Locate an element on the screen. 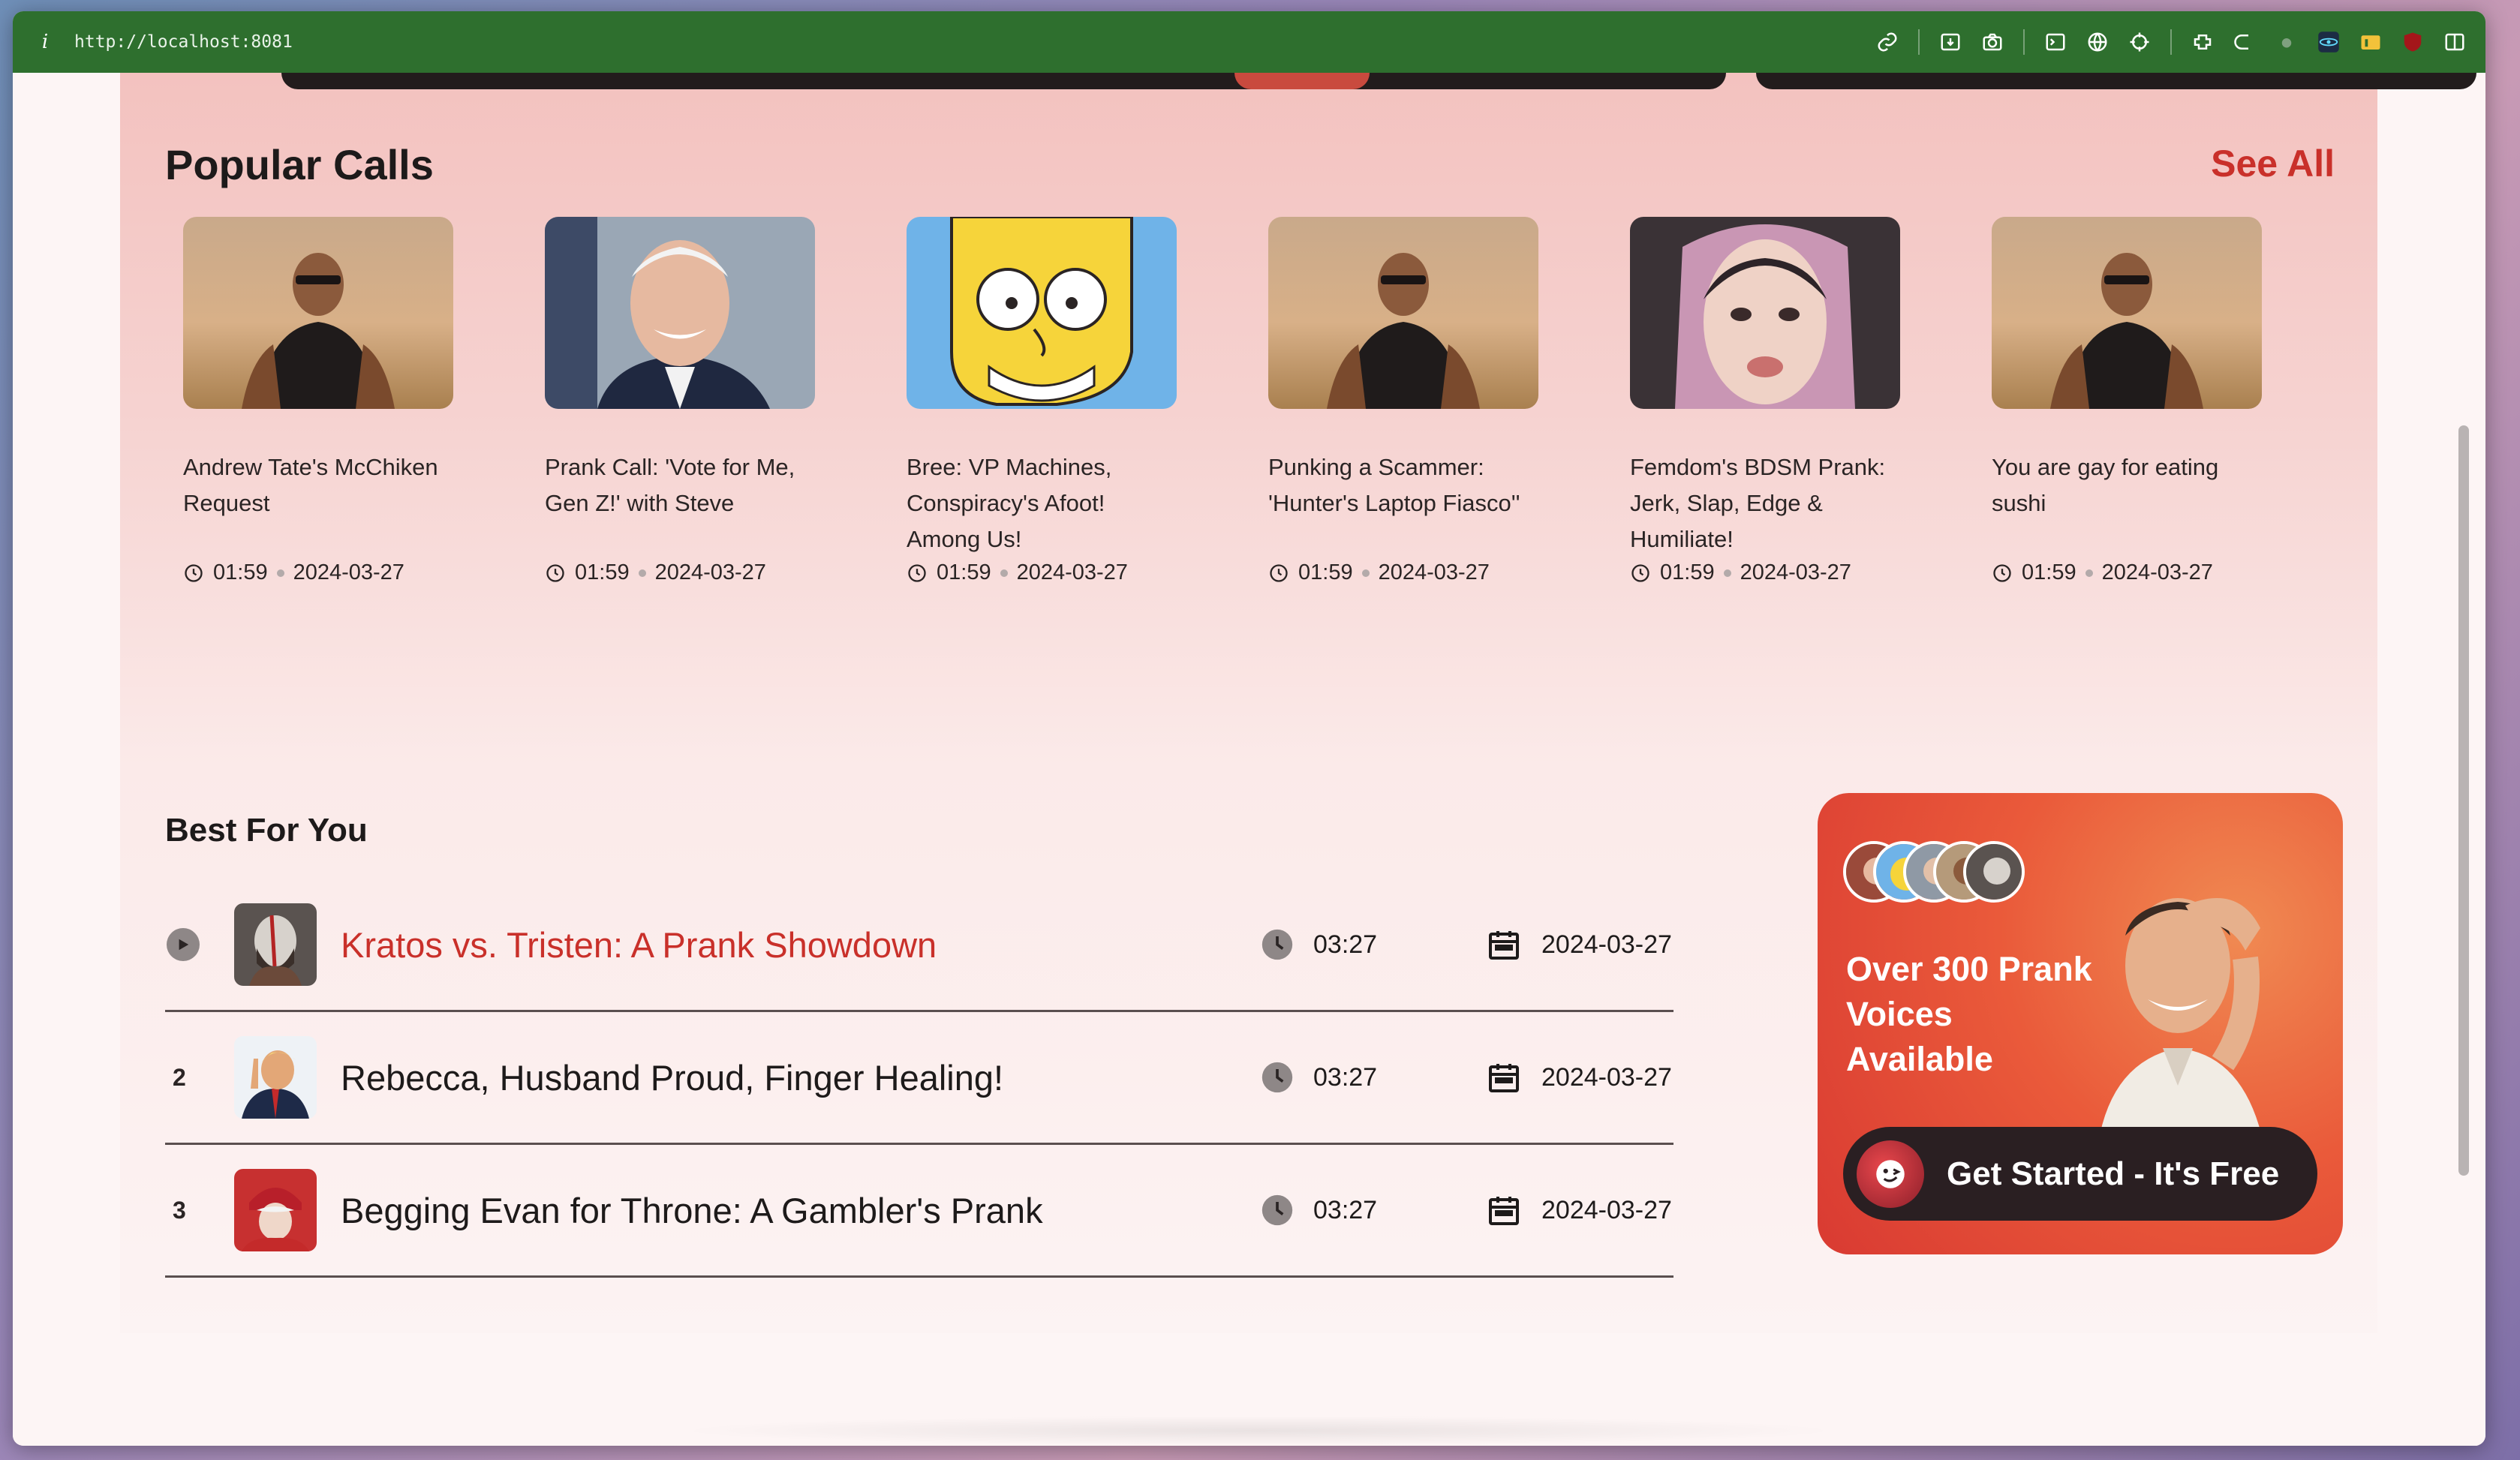 This screenshot has height=1460, width=2520. promo-headline: Over 300 Prank Voices Available is located at coordinates (1969, 1014).